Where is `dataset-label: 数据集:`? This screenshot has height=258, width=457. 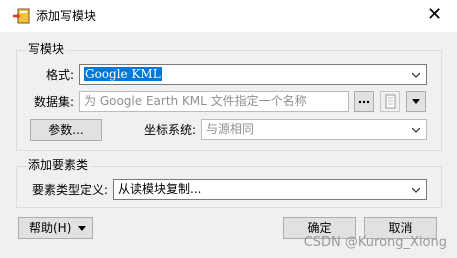 dataset-label: 数据集: is located at coordinates (53, 102).